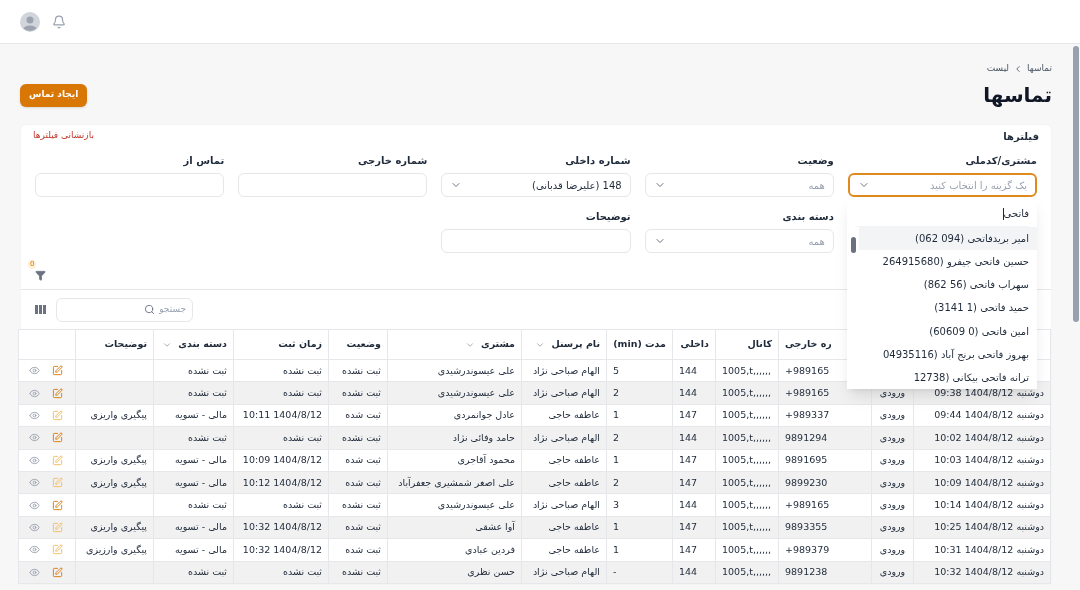 This screenshot has width=1080, height=590. I want to click on table-cell: فردین عبادی, so click(490, 549).